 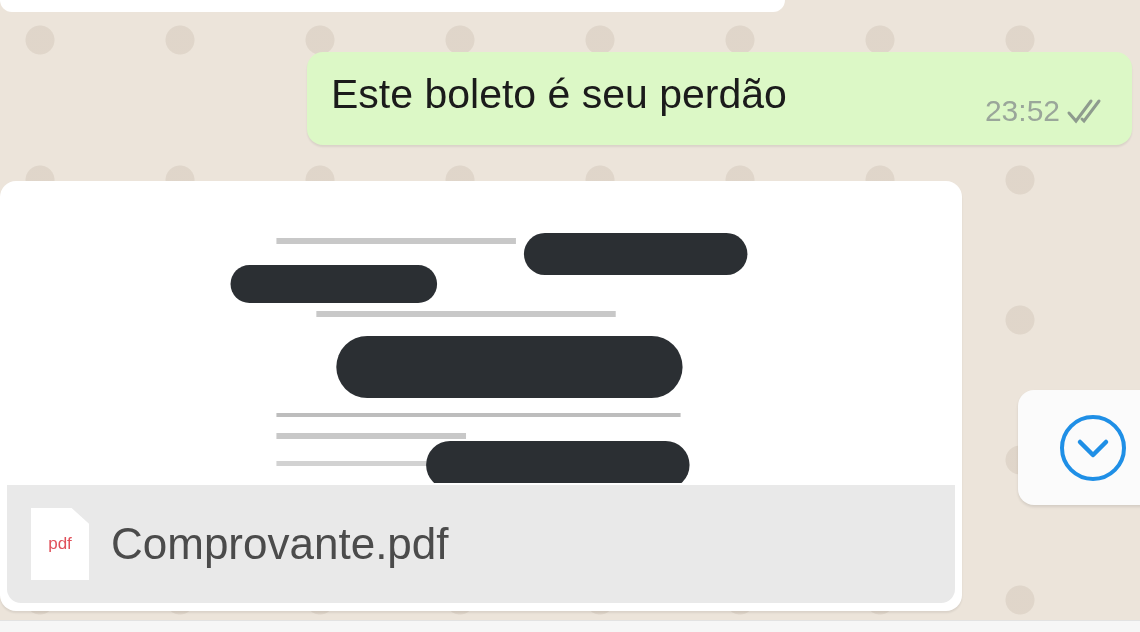 I want to click on message-text: Este boleto é seu perdão, so click(x=559, y=94).